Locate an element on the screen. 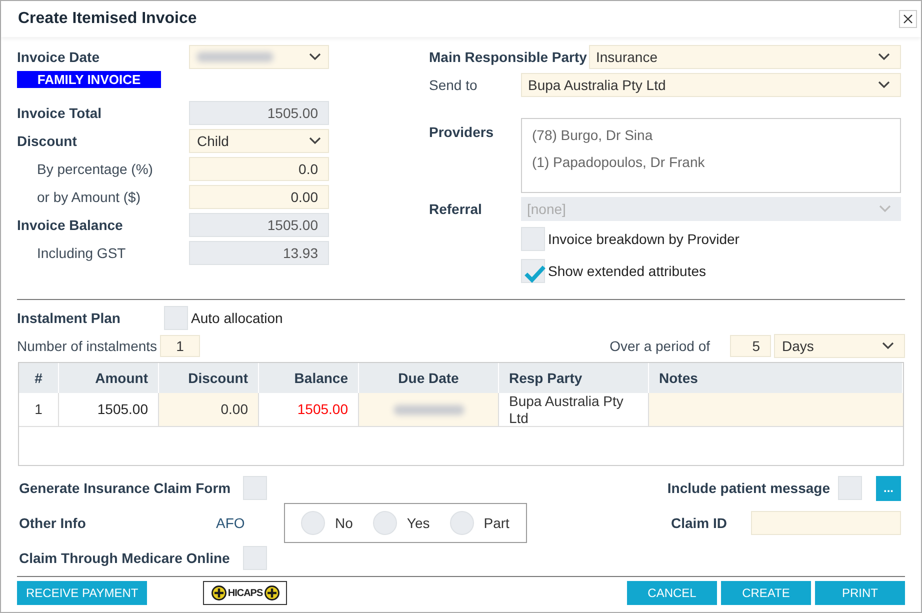 Image resolution: width=922 pixels, height=613 pixels. readonly-field: 13.93 is located at coordinates (259, 253).